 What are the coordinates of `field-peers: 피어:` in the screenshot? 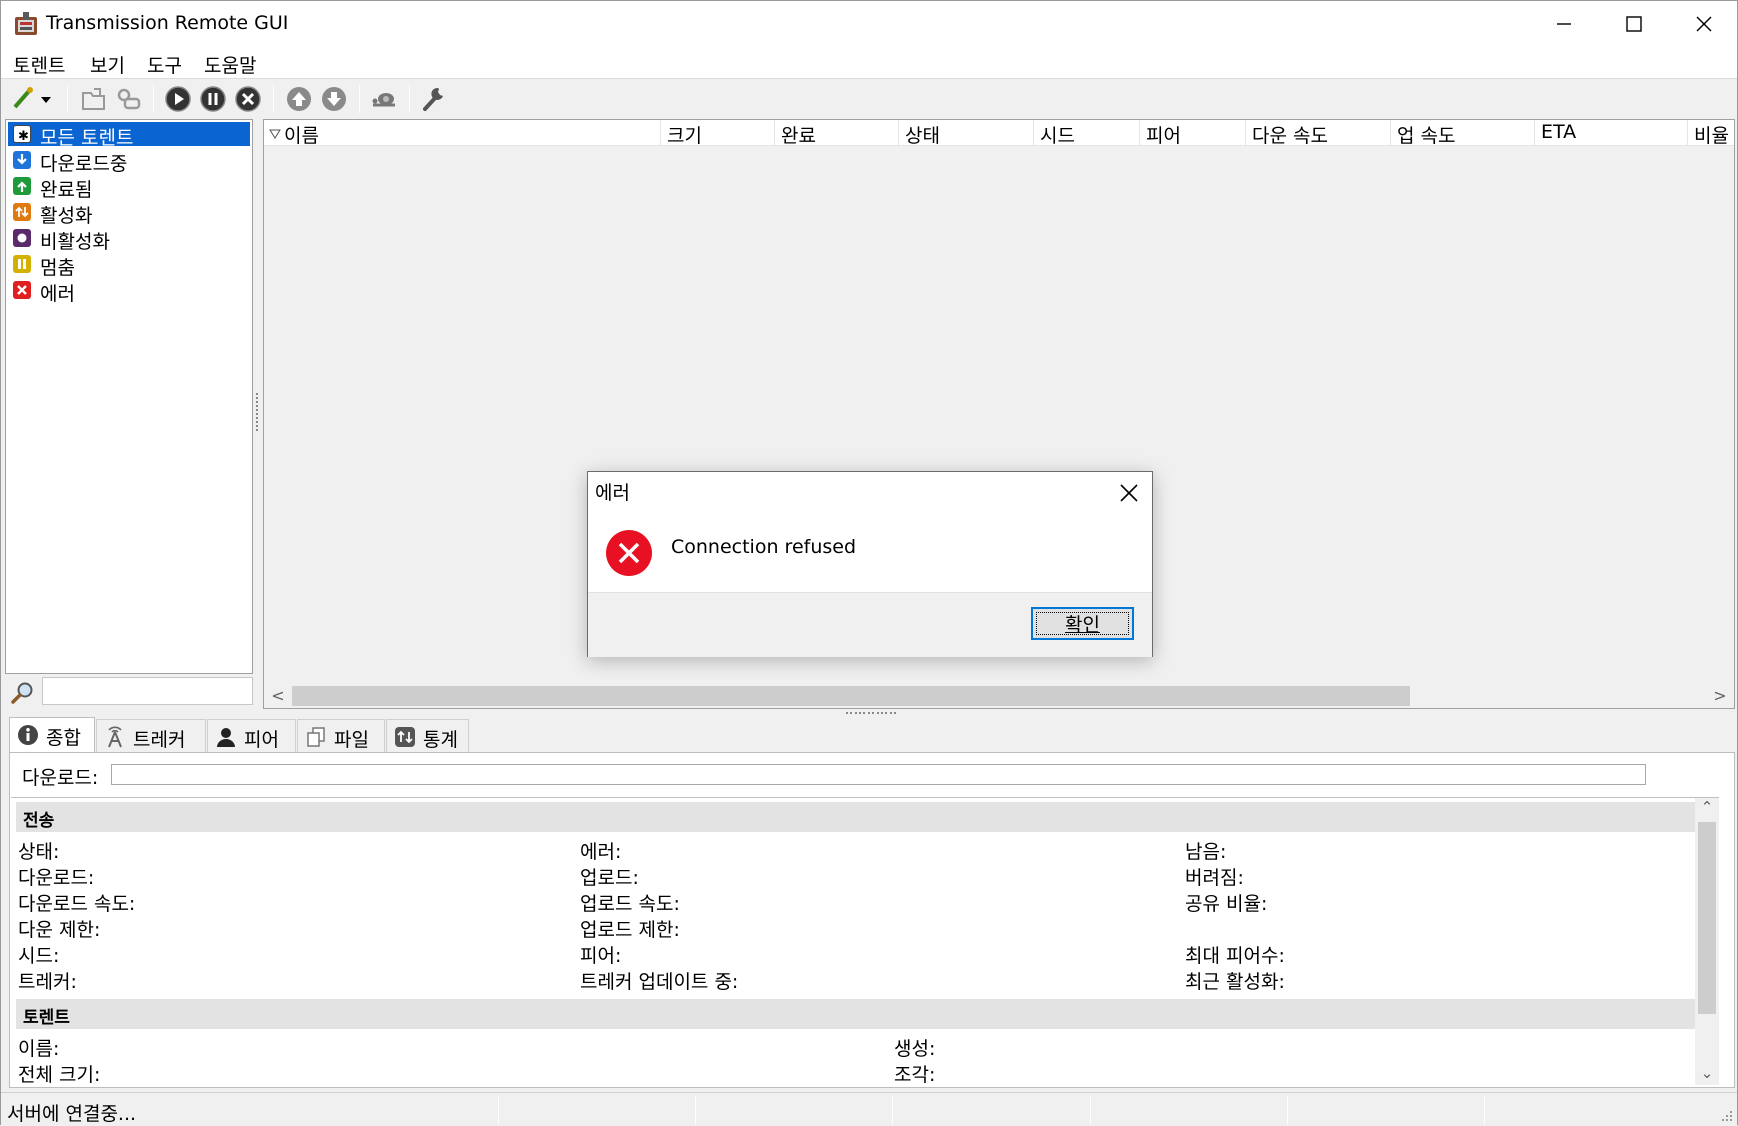 It's located at (601, 956).